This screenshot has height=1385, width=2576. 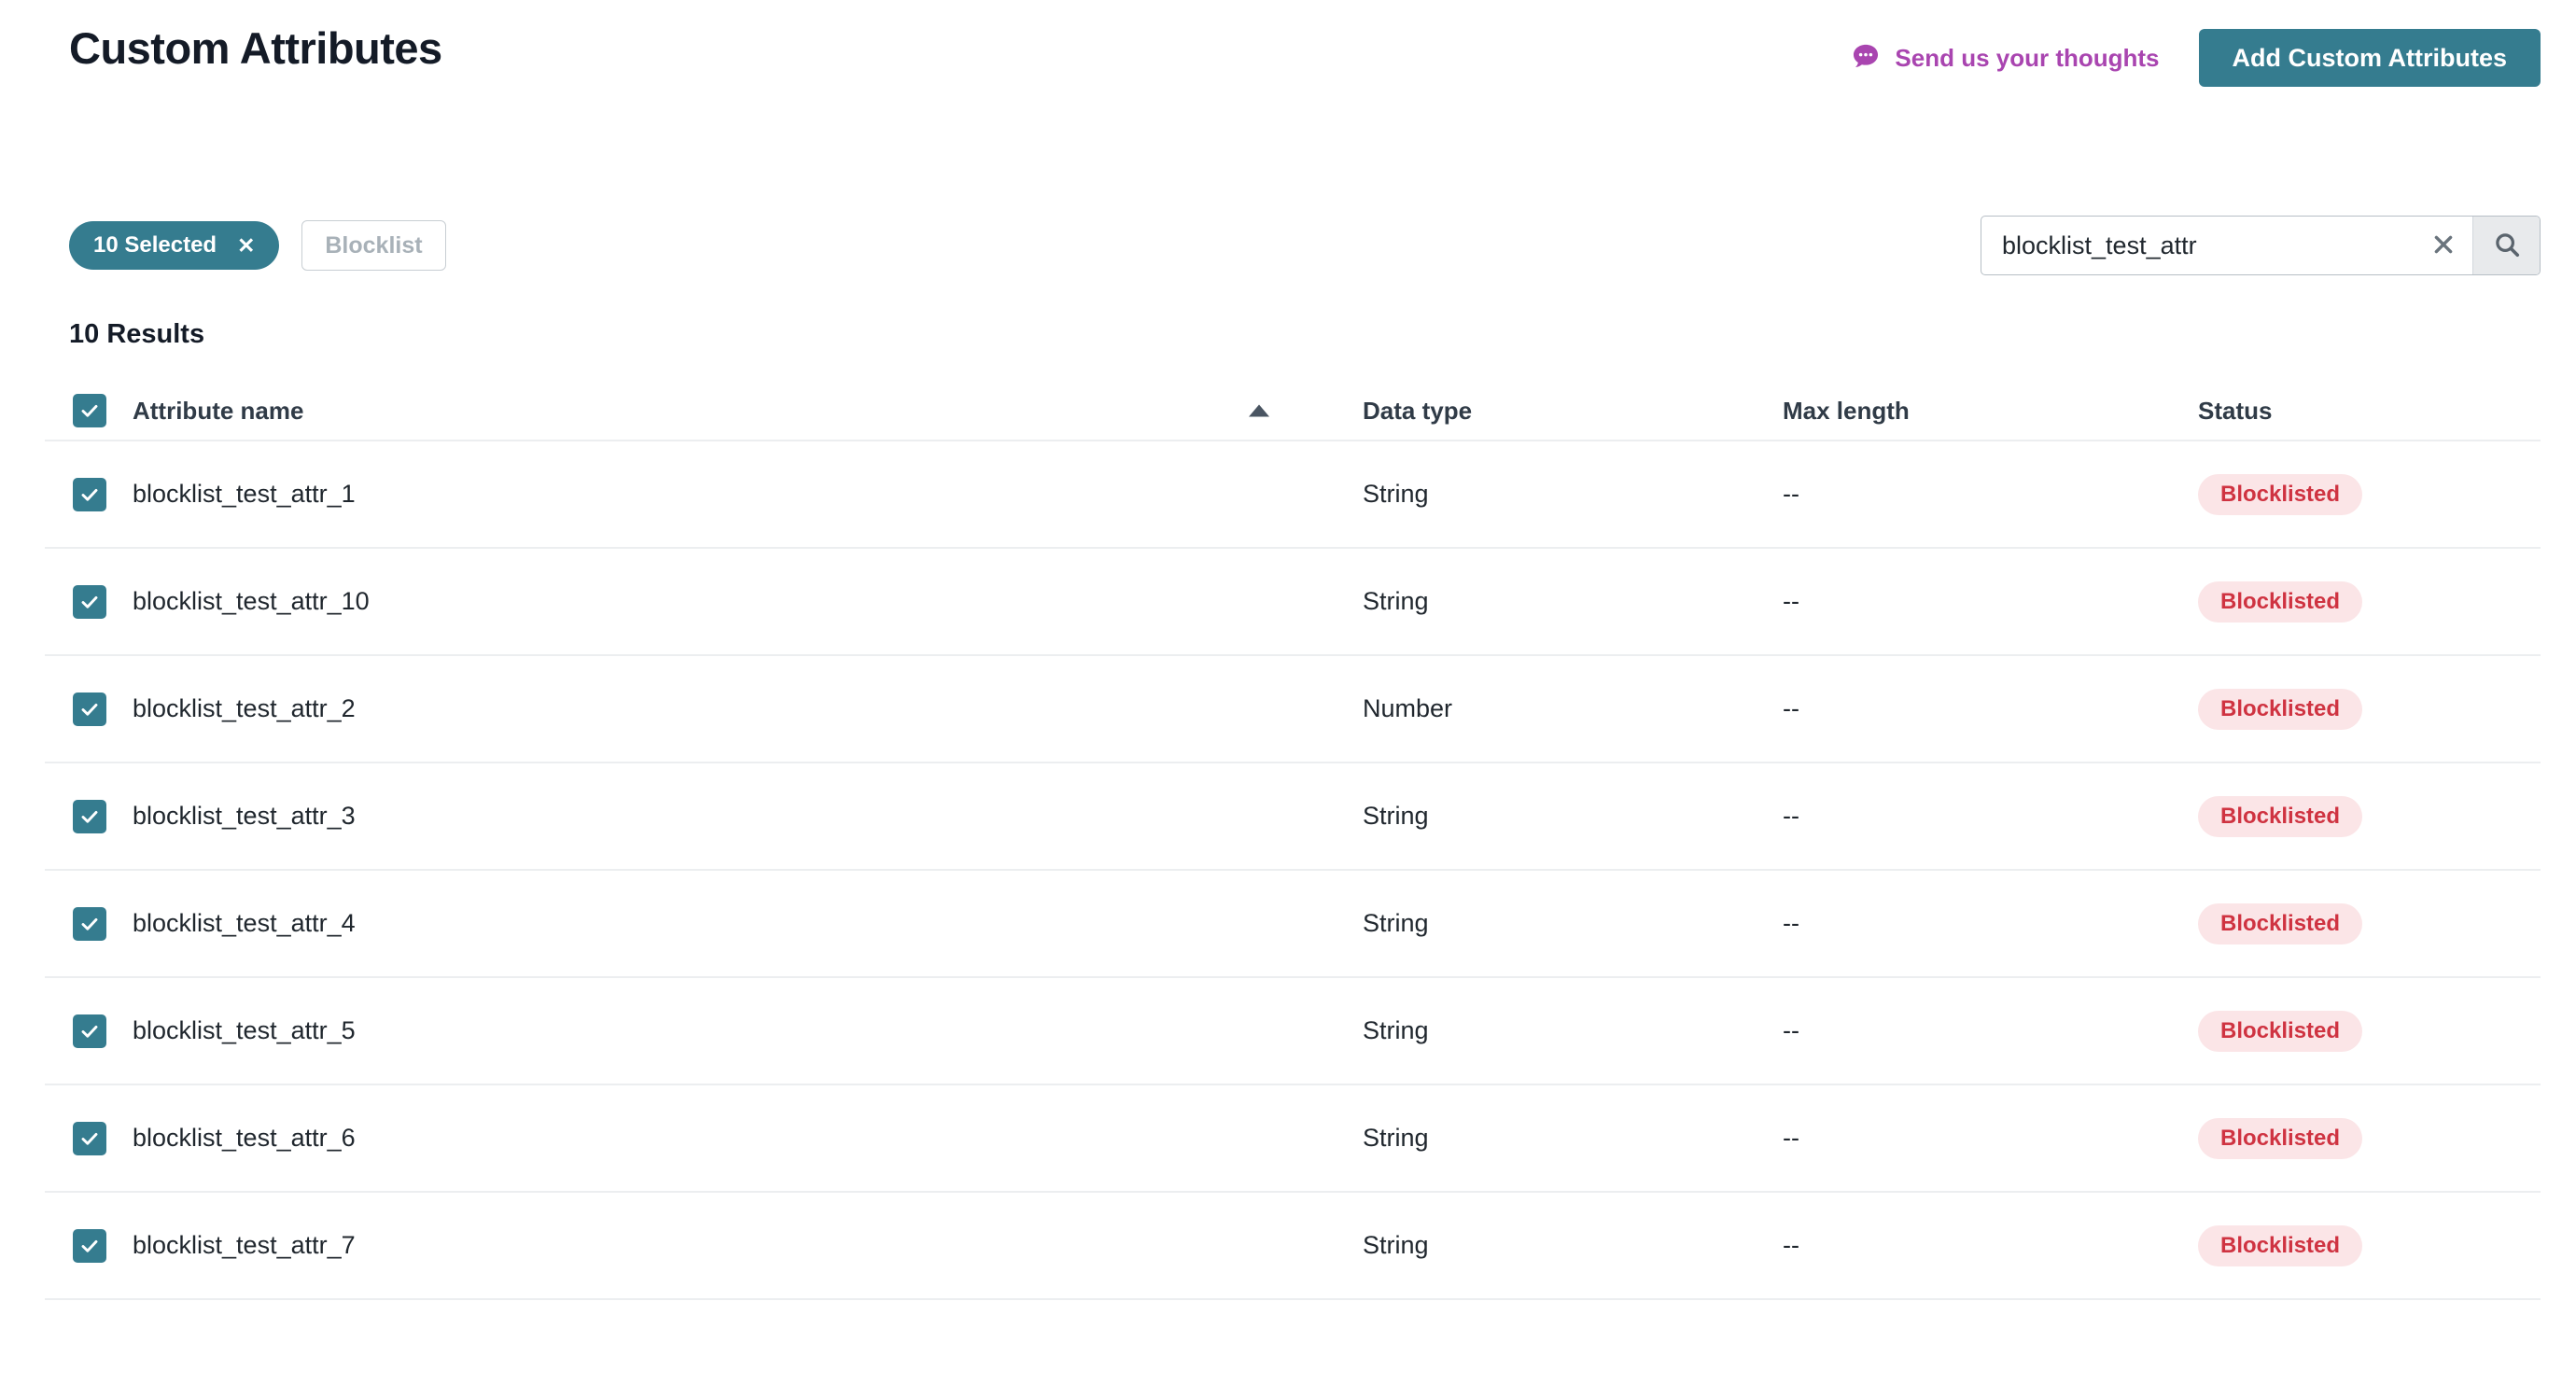 I want to click on results-count: 10 Results, so click(x=137, y=334).